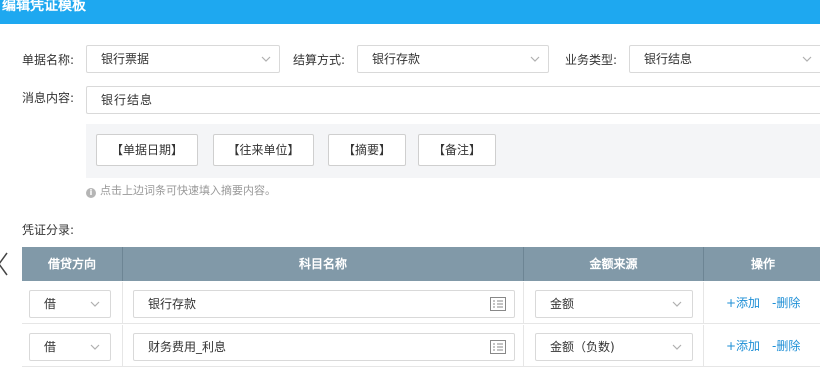  I want to click on tag-remark: 【备注】, so click(457, 150).